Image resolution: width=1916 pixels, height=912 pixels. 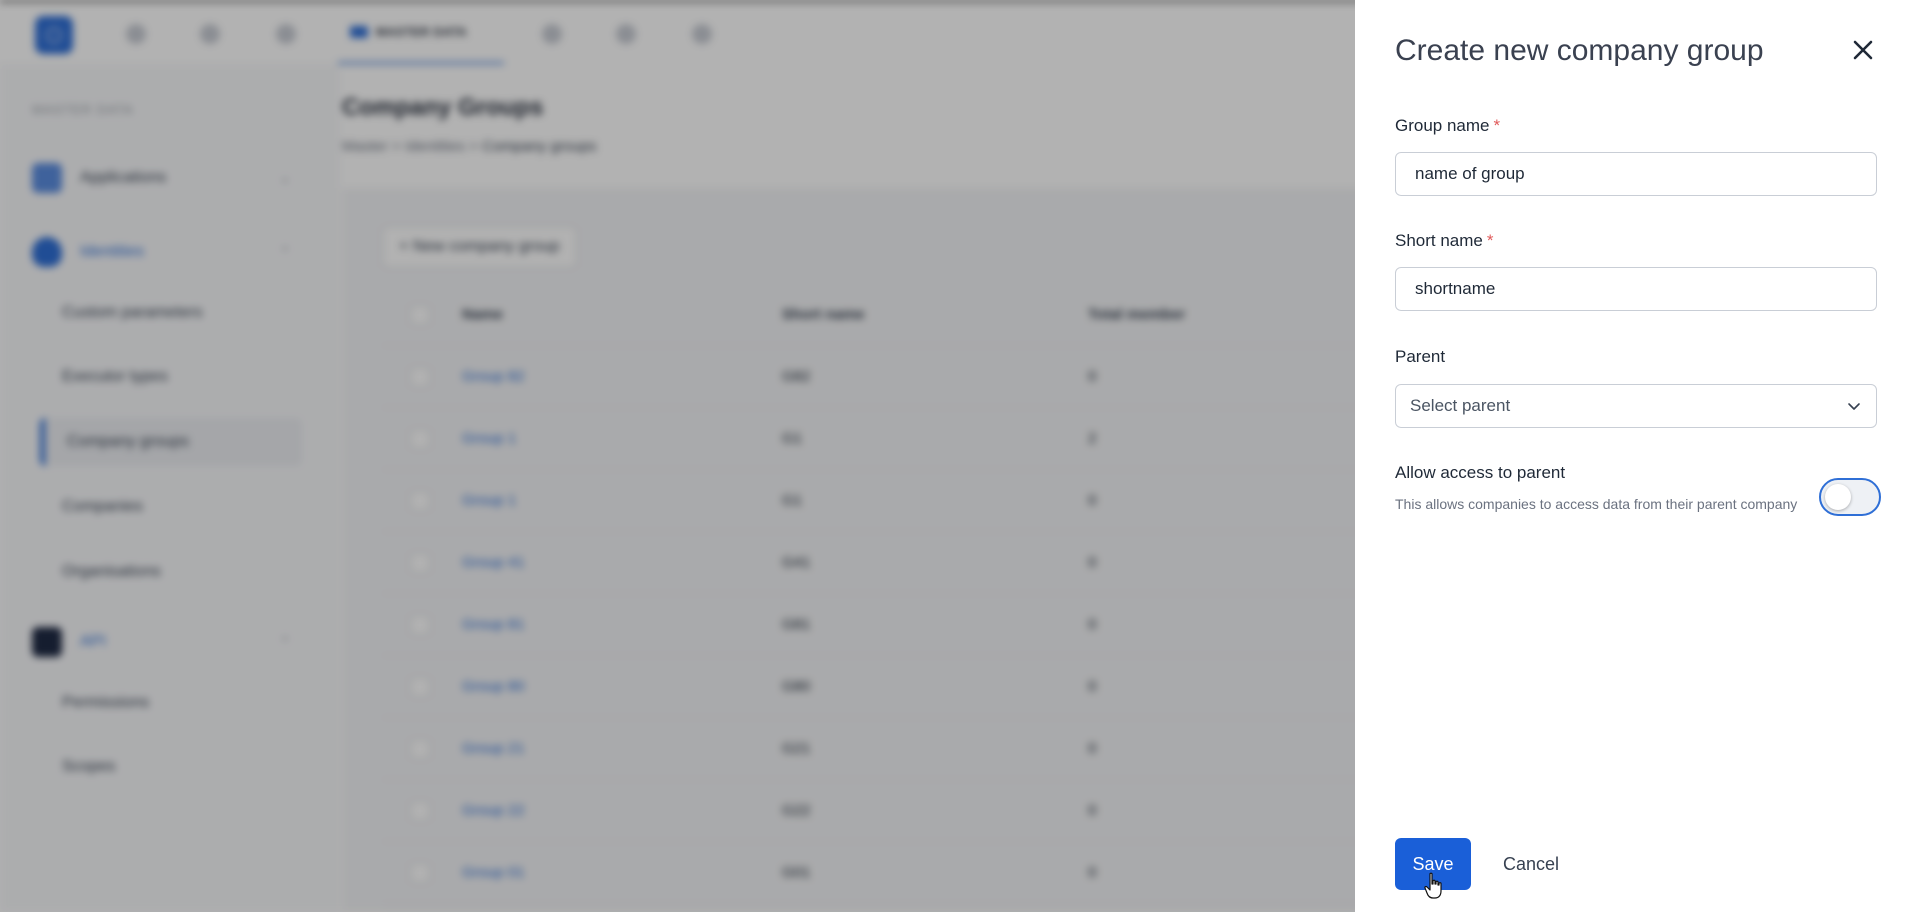 What do you see at coordinates (1636, 174) in the screenshot?
I see `group-name-input` at bounding box center [1636, 174].